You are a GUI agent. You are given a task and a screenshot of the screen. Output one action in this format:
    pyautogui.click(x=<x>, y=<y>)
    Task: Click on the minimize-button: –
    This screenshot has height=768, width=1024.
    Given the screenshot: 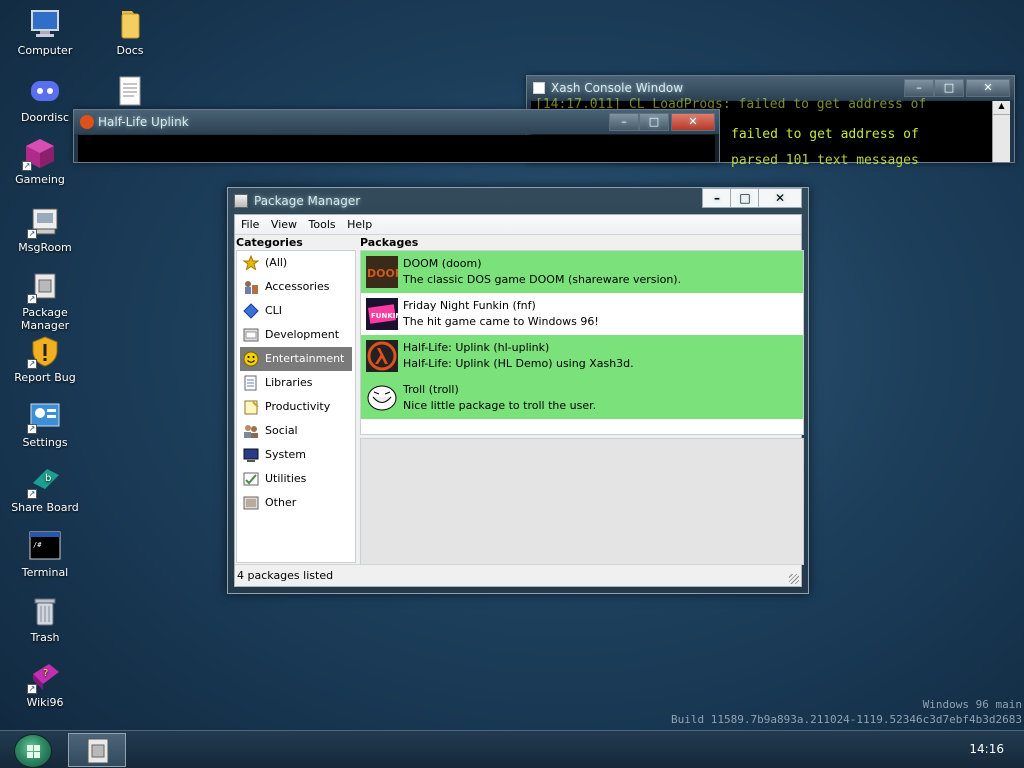 What is the action you would take?
    pyautogui.click(x=717, y=198)
    